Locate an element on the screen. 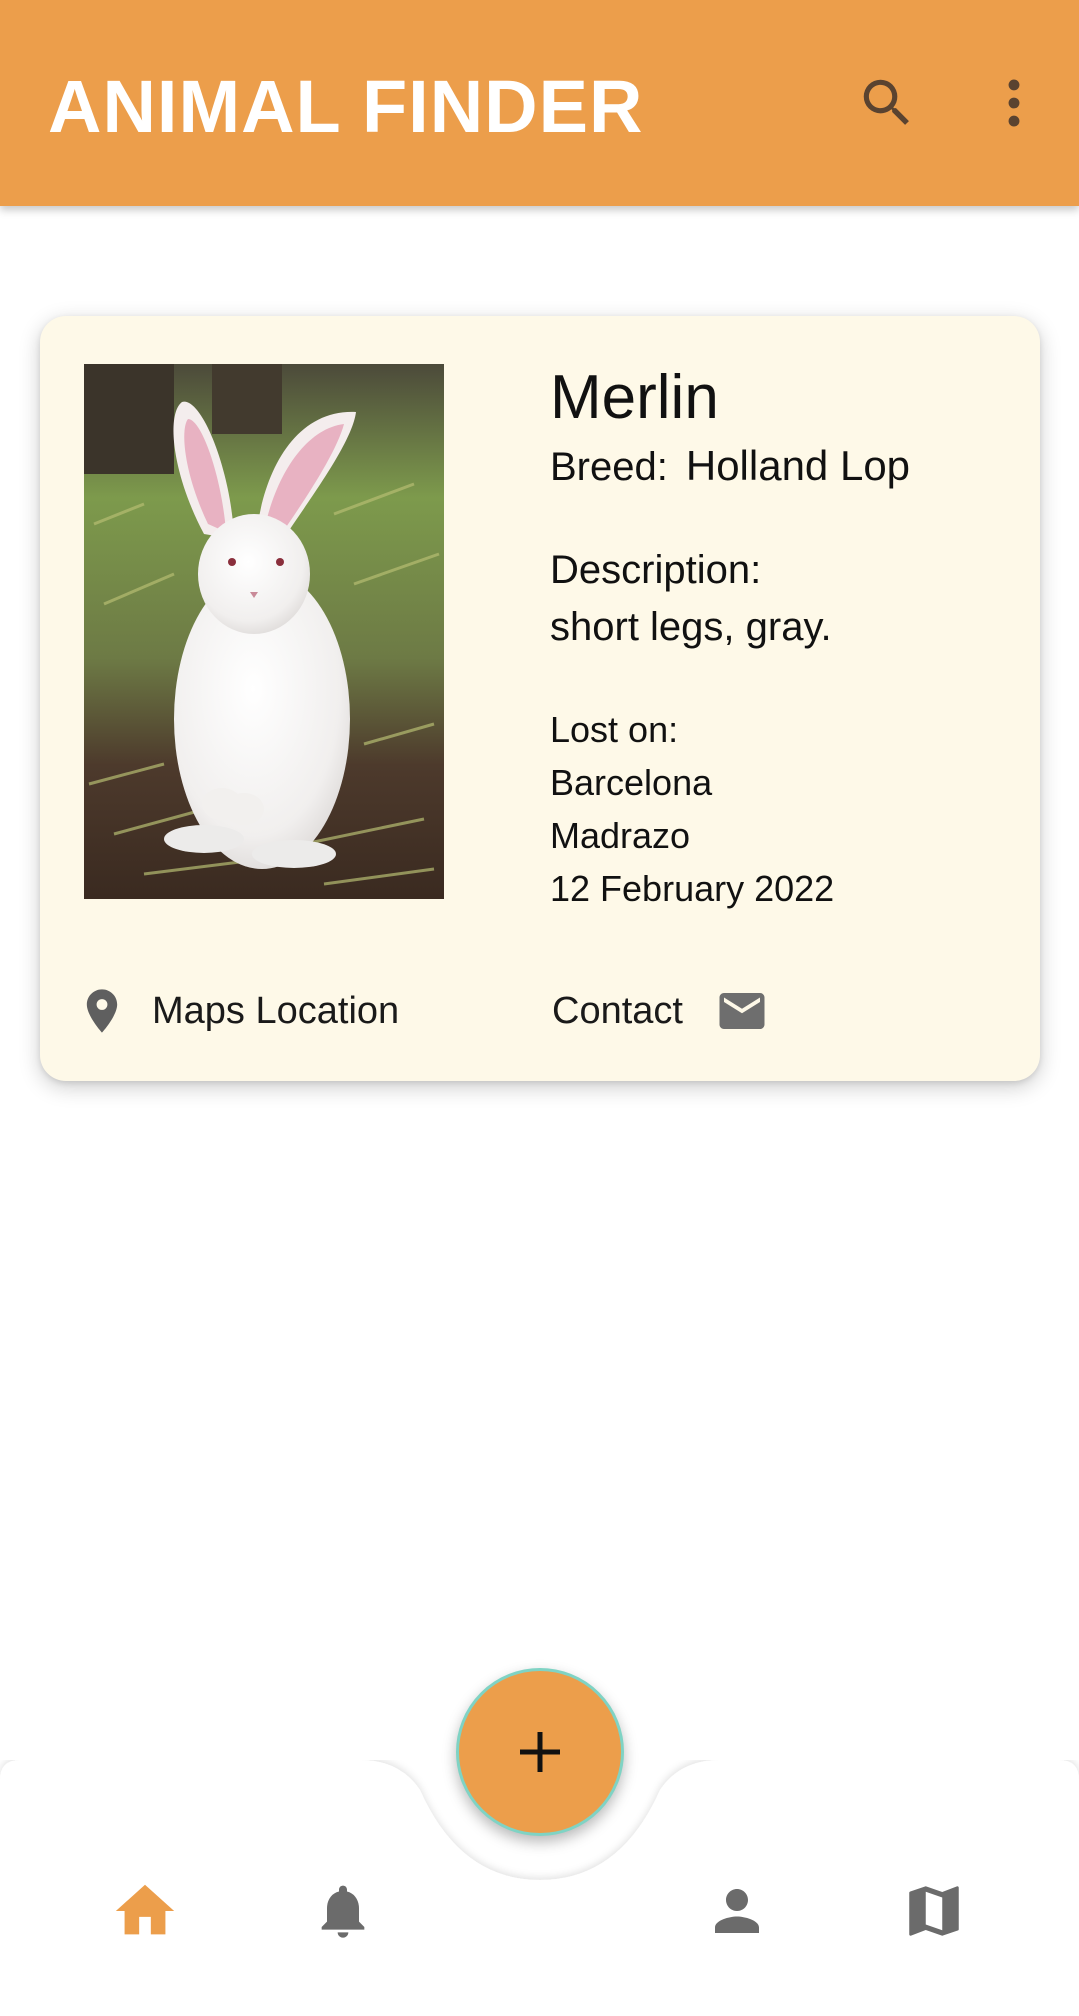  nav-profile is located at coordinates (737, 1911).